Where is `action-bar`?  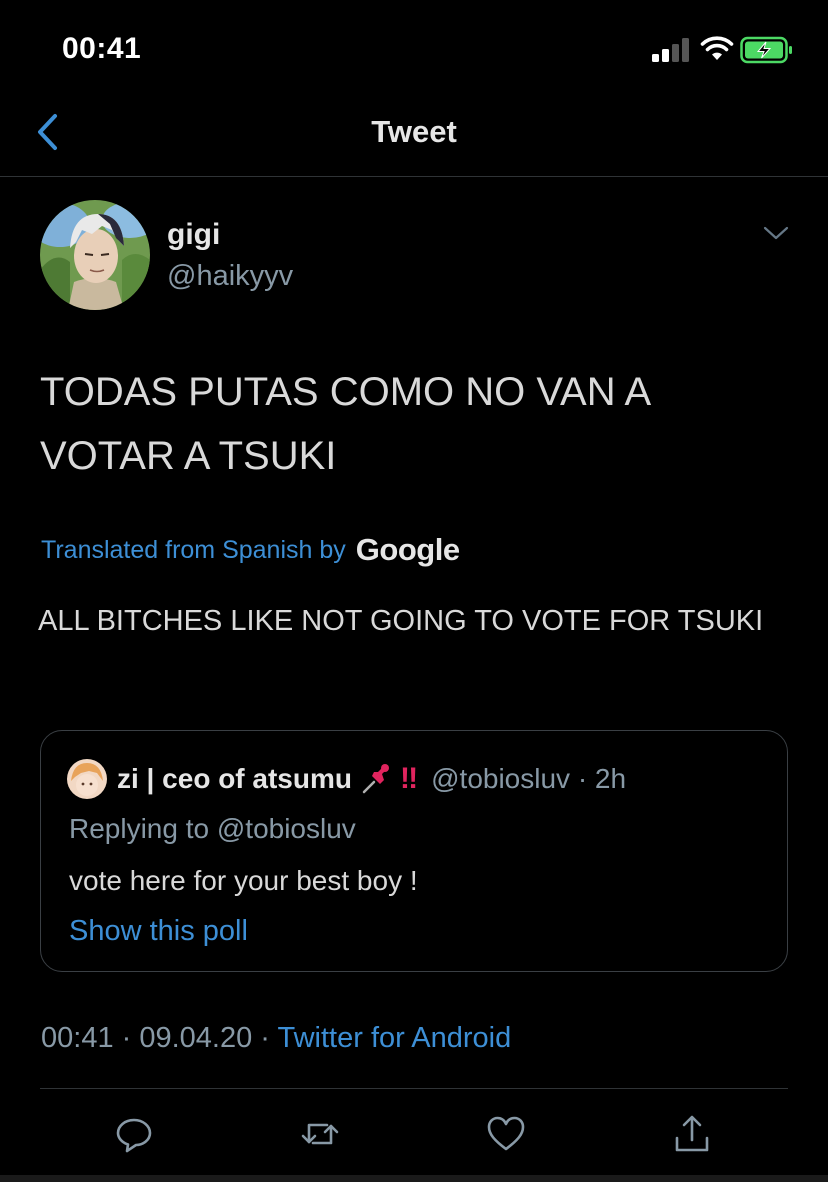 action-bar is located at coordinates (414, 1135).